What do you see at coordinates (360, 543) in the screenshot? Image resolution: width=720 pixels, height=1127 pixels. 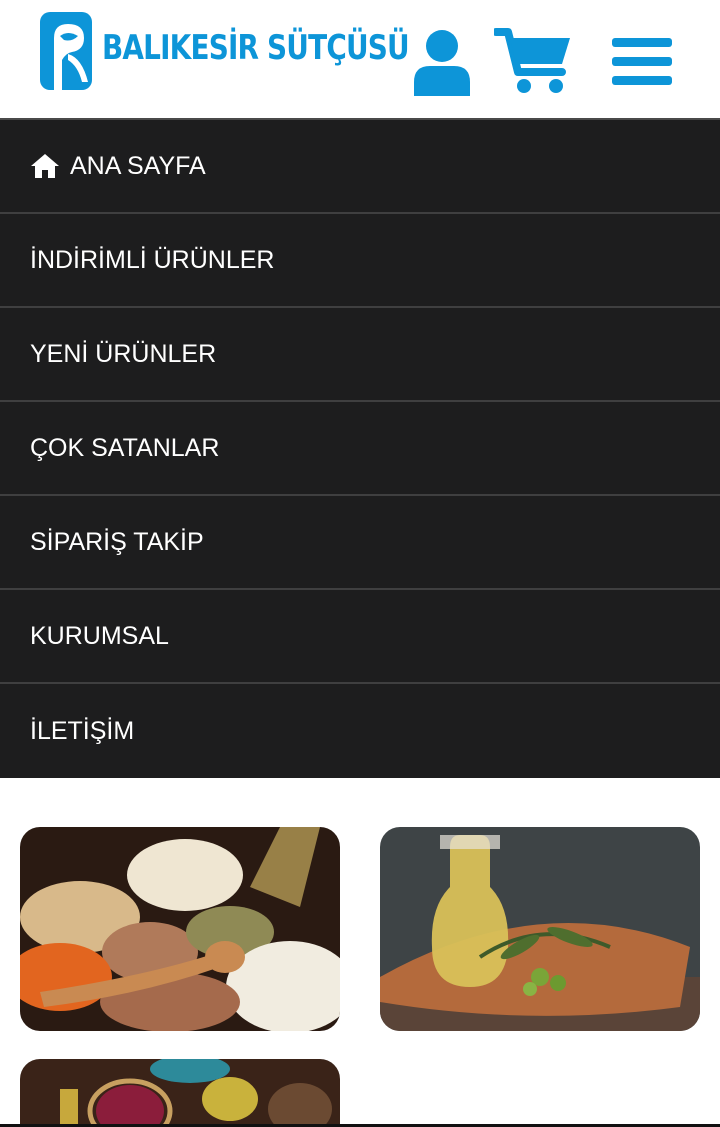 I see `nav-item-order-tracking: SİPARİŞ TAKİP` at bounding box center [360, 543].